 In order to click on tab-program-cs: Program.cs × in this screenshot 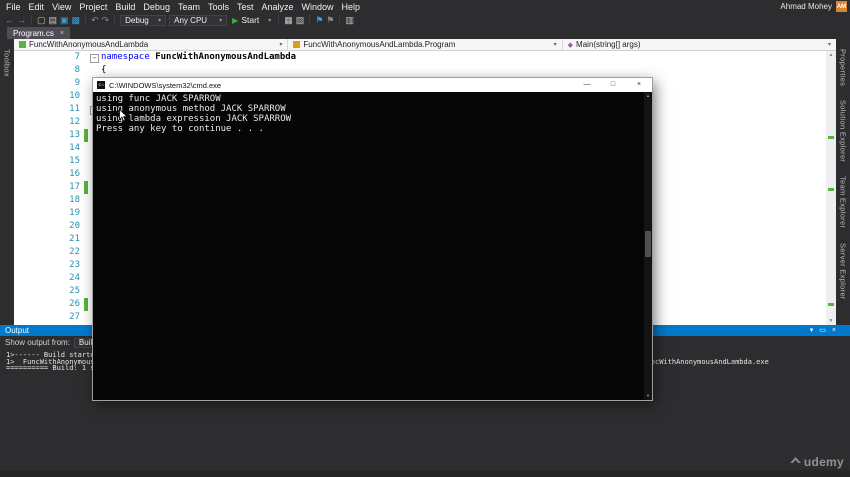, I will do `click(38, 33)`.